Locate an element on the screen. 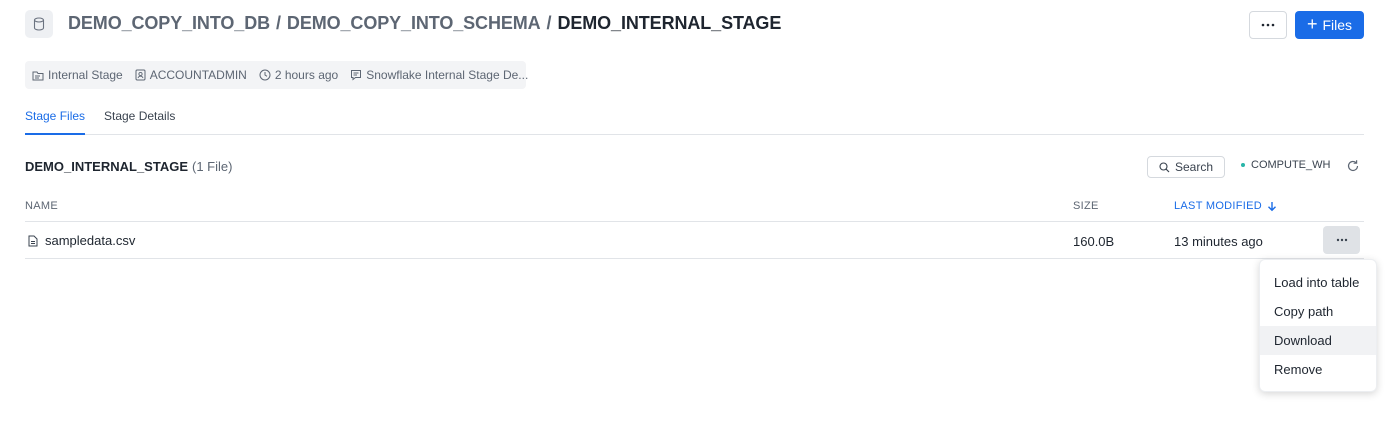  more-actions-button is located at coordinates (1268, 25).